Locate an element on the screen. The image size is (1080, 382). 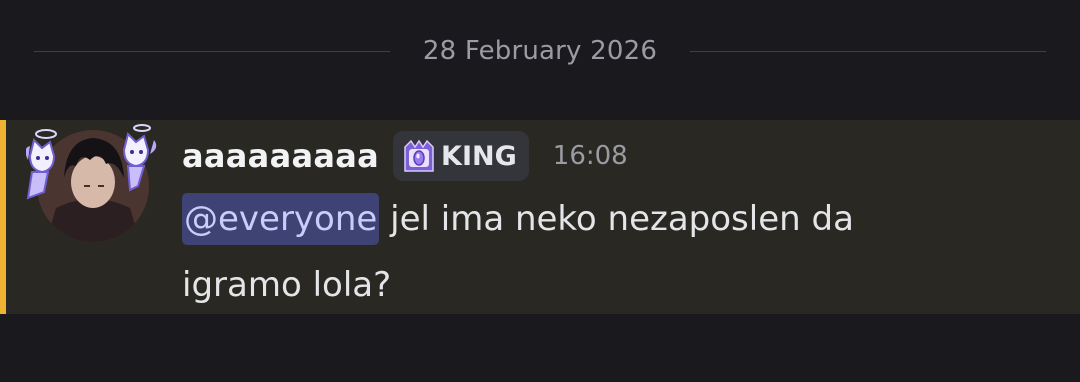
role-tag: KING is located at coordinates (461, 156).